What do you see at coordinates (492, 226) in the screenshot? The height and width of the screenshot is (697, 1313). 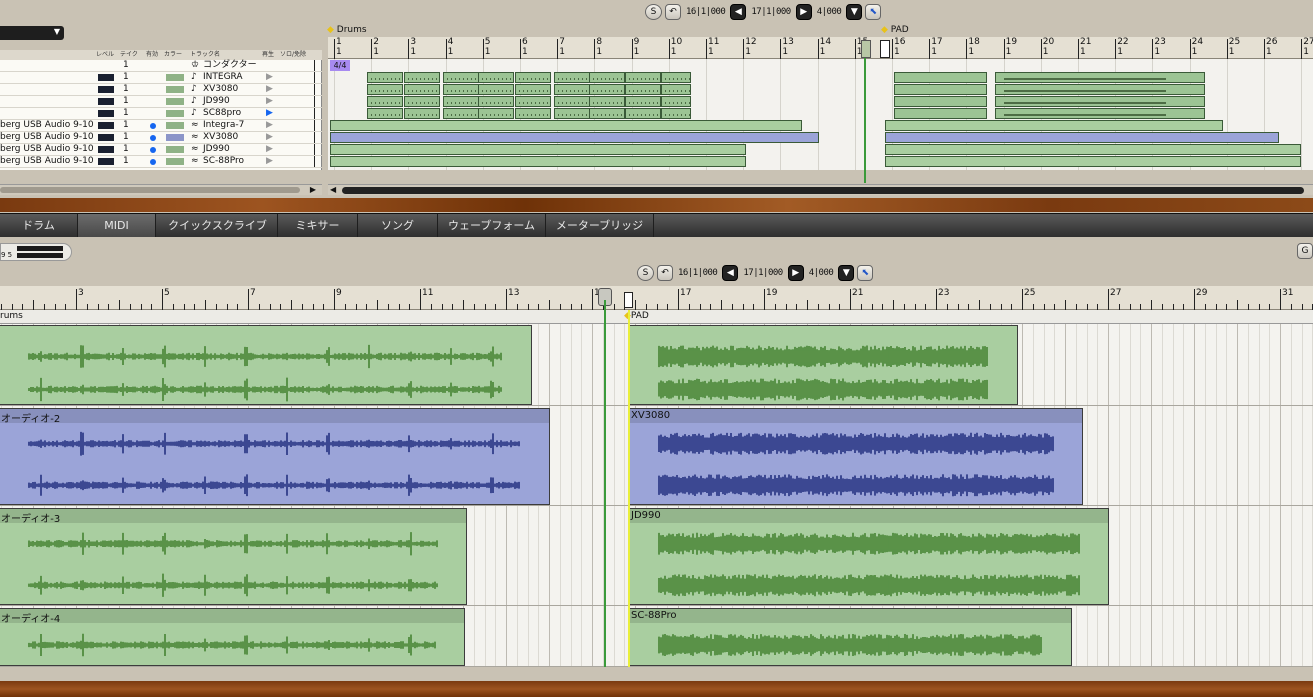 I see `tab-5: ウェーブフォーム` at bounding box center [492, 226].